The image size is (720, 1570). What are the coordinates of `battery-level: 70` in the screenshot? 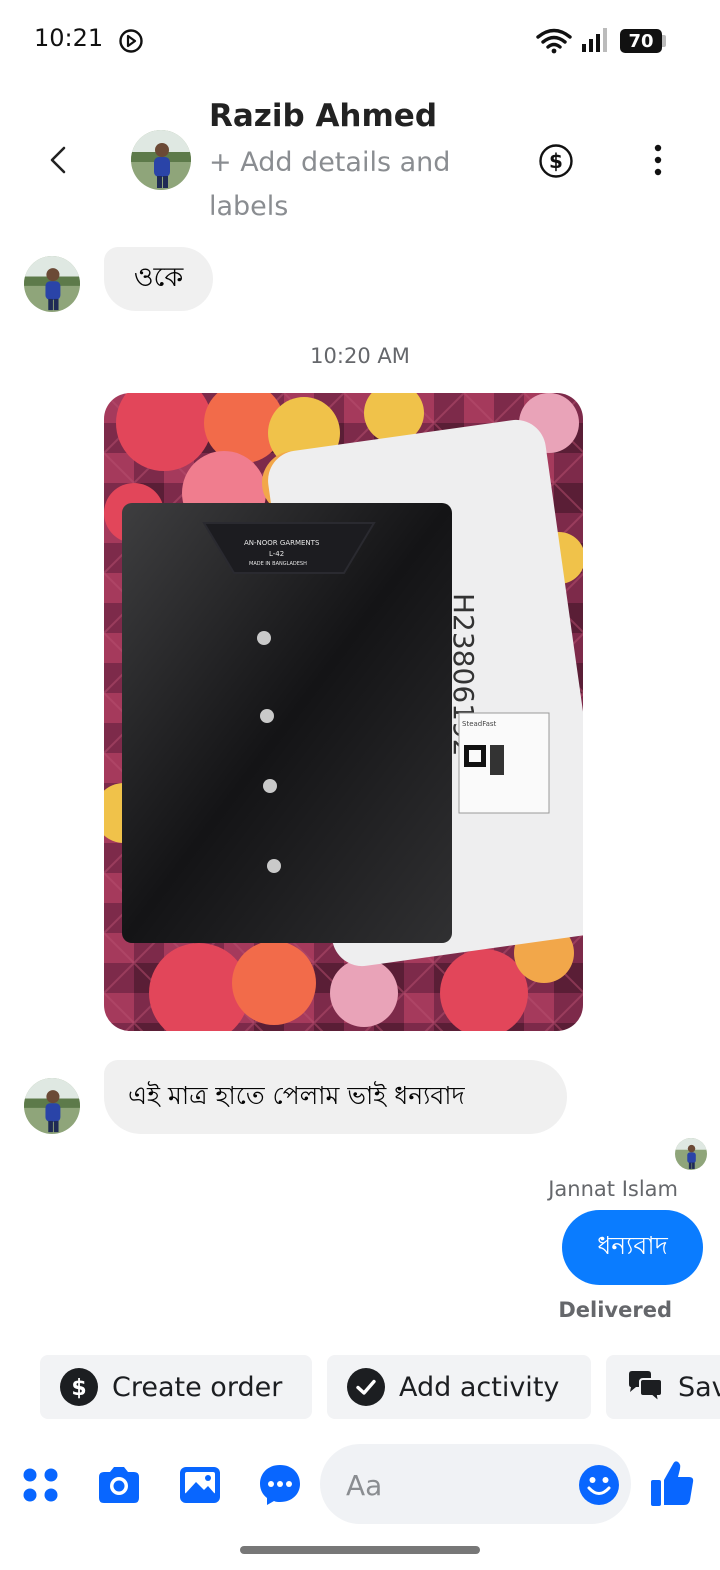 It's located at (641, 41).